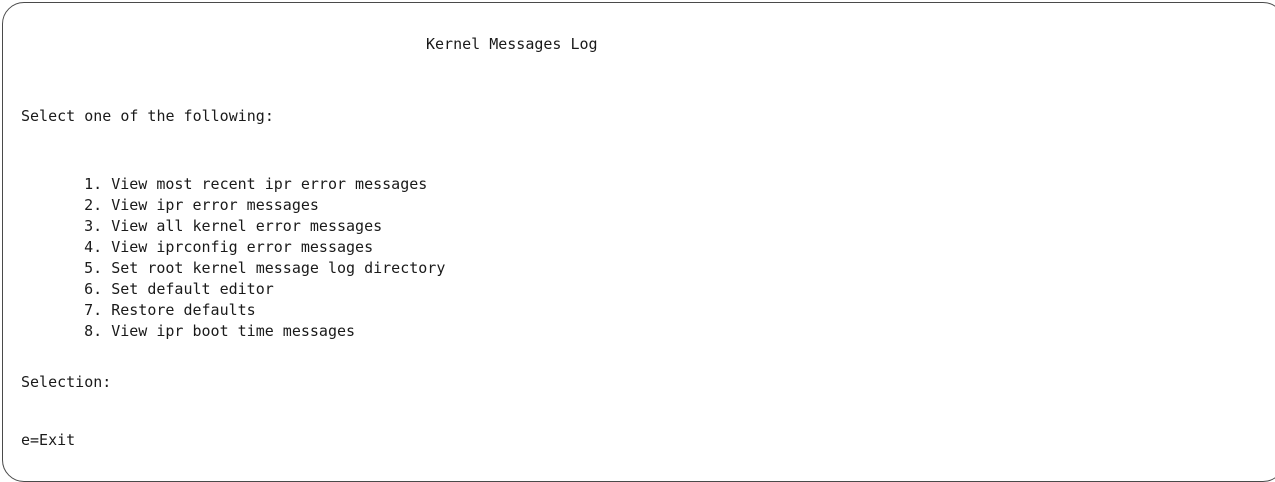 This screenshot has height=482, width=1275. What do you see at coordinates (233, 331) in the screenshot?
I see `menu-item-label: View ipr boot time messages` at bounding box center [233, 331].